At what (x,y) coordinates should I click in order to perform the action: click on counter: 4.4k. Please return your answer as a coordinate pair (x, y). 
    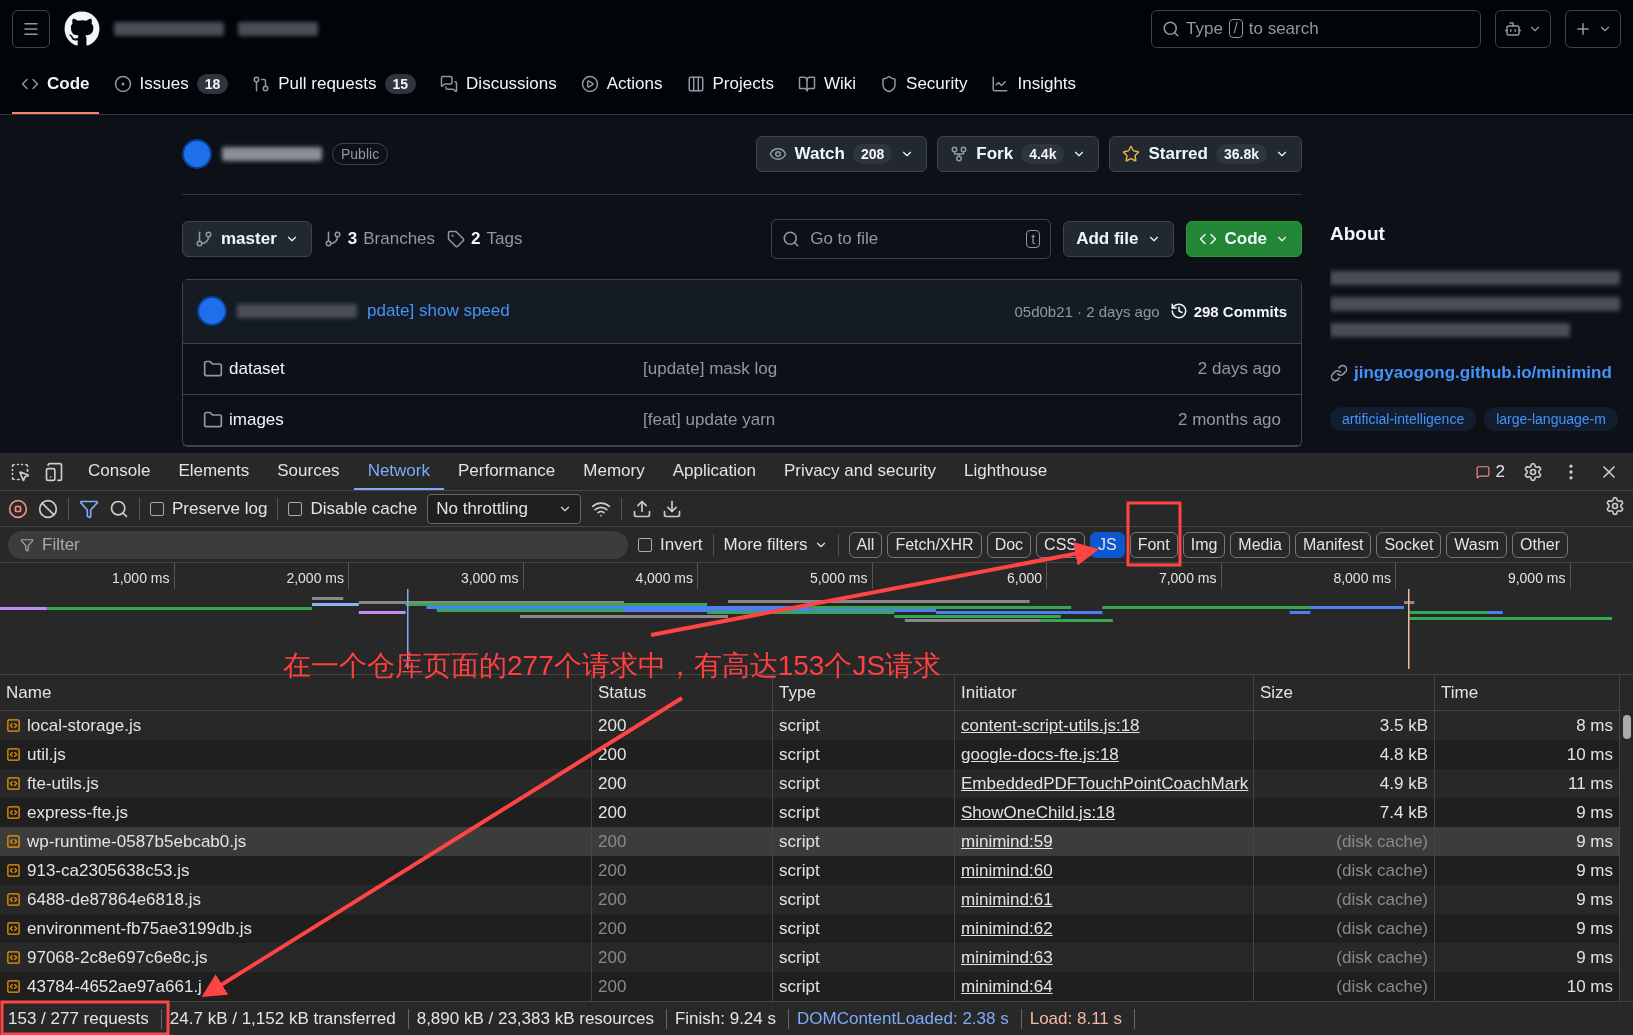
    Looking at the image, I should click on (1043, 154).